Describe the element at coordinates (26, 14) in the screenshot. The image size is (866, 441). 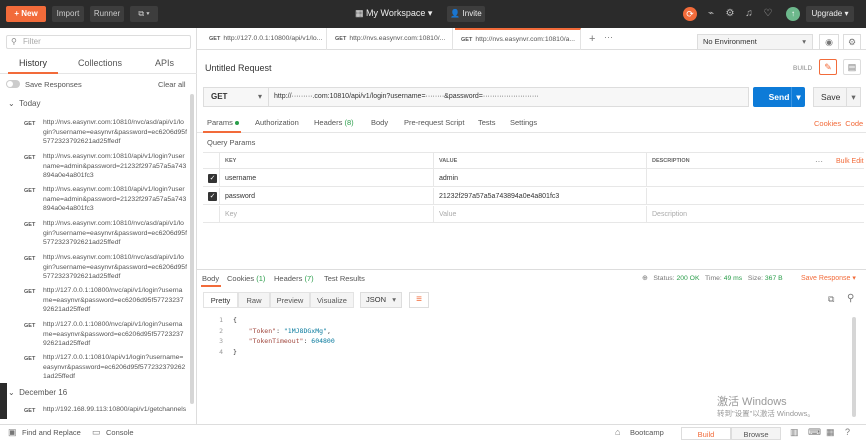
I see `new-button: + New` at that location.